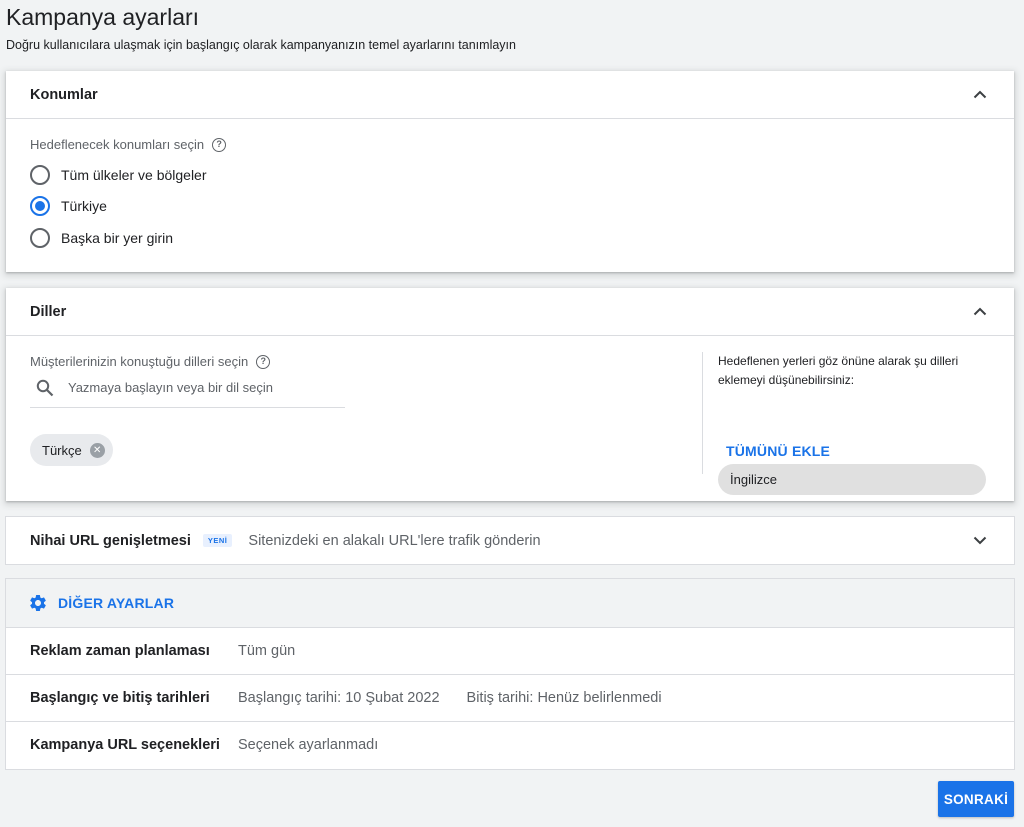 This screenshot has width=1024, height=827. I want to click on other-settings-title: DİĞER AYARLAR, so click(116, 603).